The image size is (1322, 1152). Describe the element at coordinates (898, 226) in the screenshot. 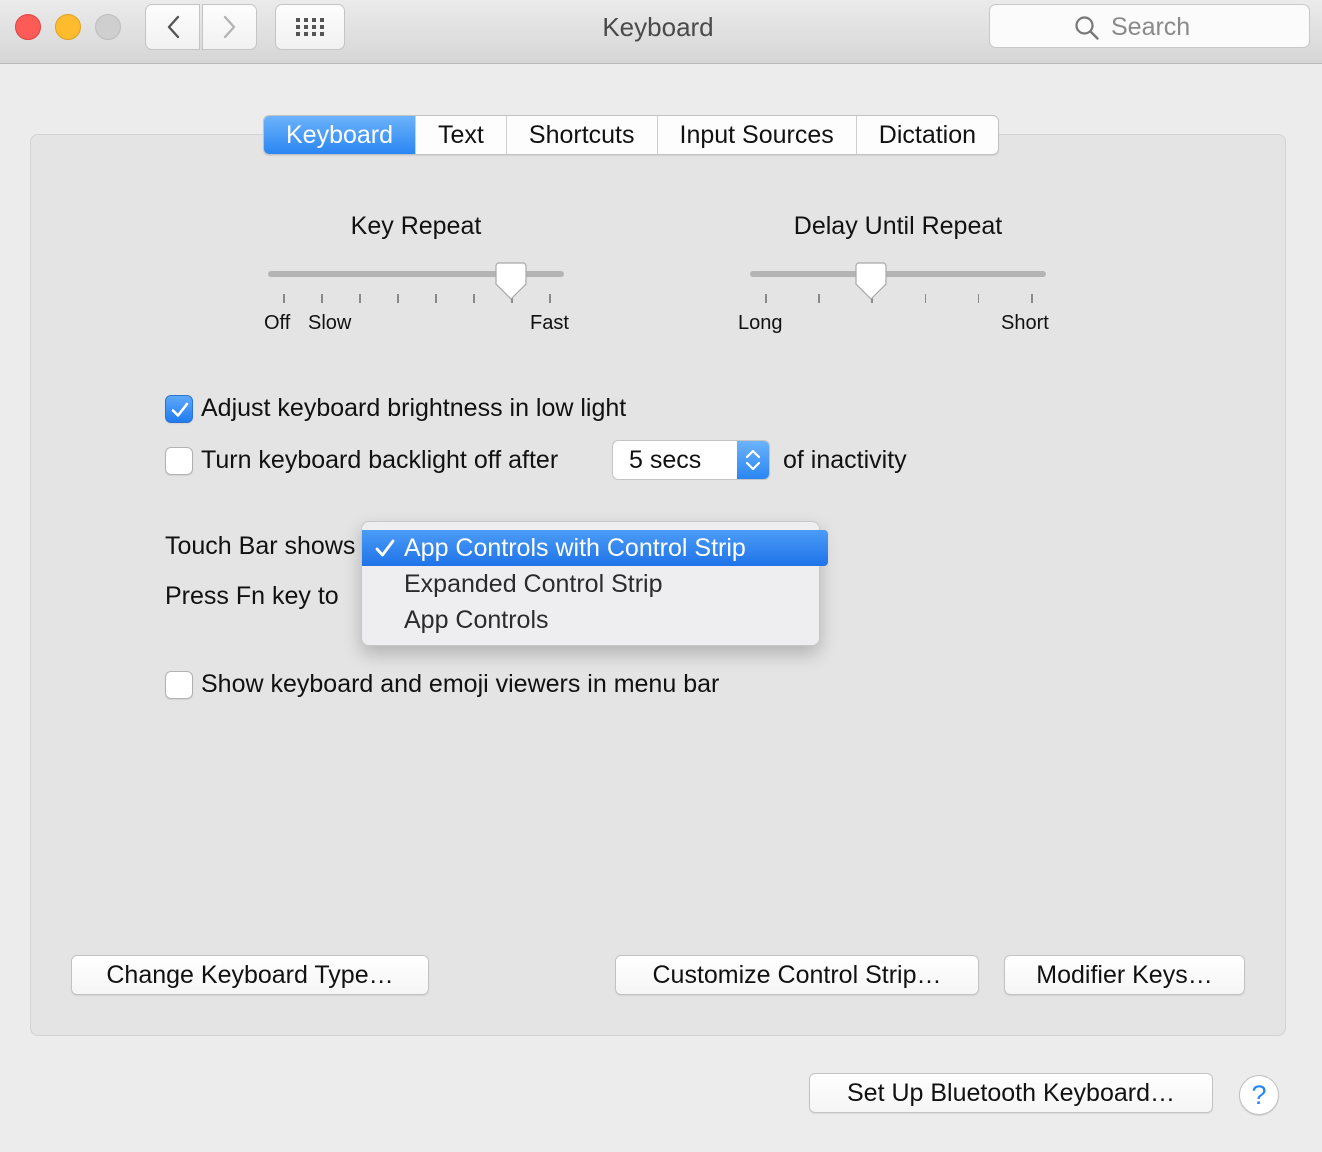

I see `delay-repeat-title: Delay Until Repeat` at that location.